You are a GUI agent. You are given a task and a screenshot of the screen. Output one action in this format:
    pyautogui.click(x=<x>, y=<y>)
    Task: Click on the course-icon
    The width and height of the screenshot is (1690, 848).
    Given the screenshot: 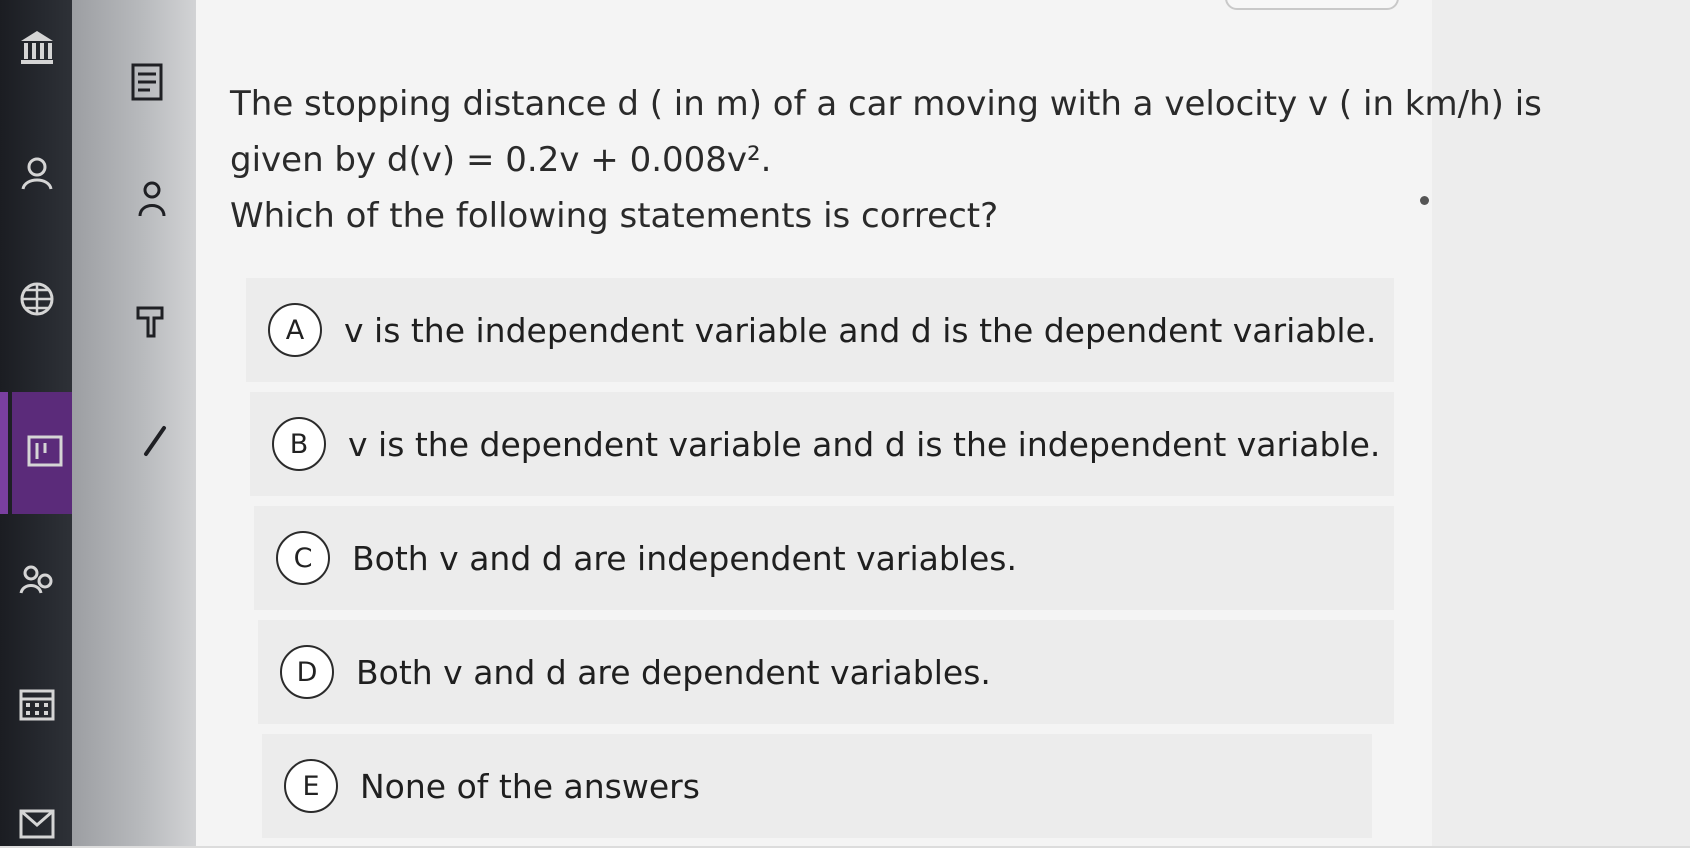 What is the action you would take?
    pyautogui.click(x=148, y=82)
    